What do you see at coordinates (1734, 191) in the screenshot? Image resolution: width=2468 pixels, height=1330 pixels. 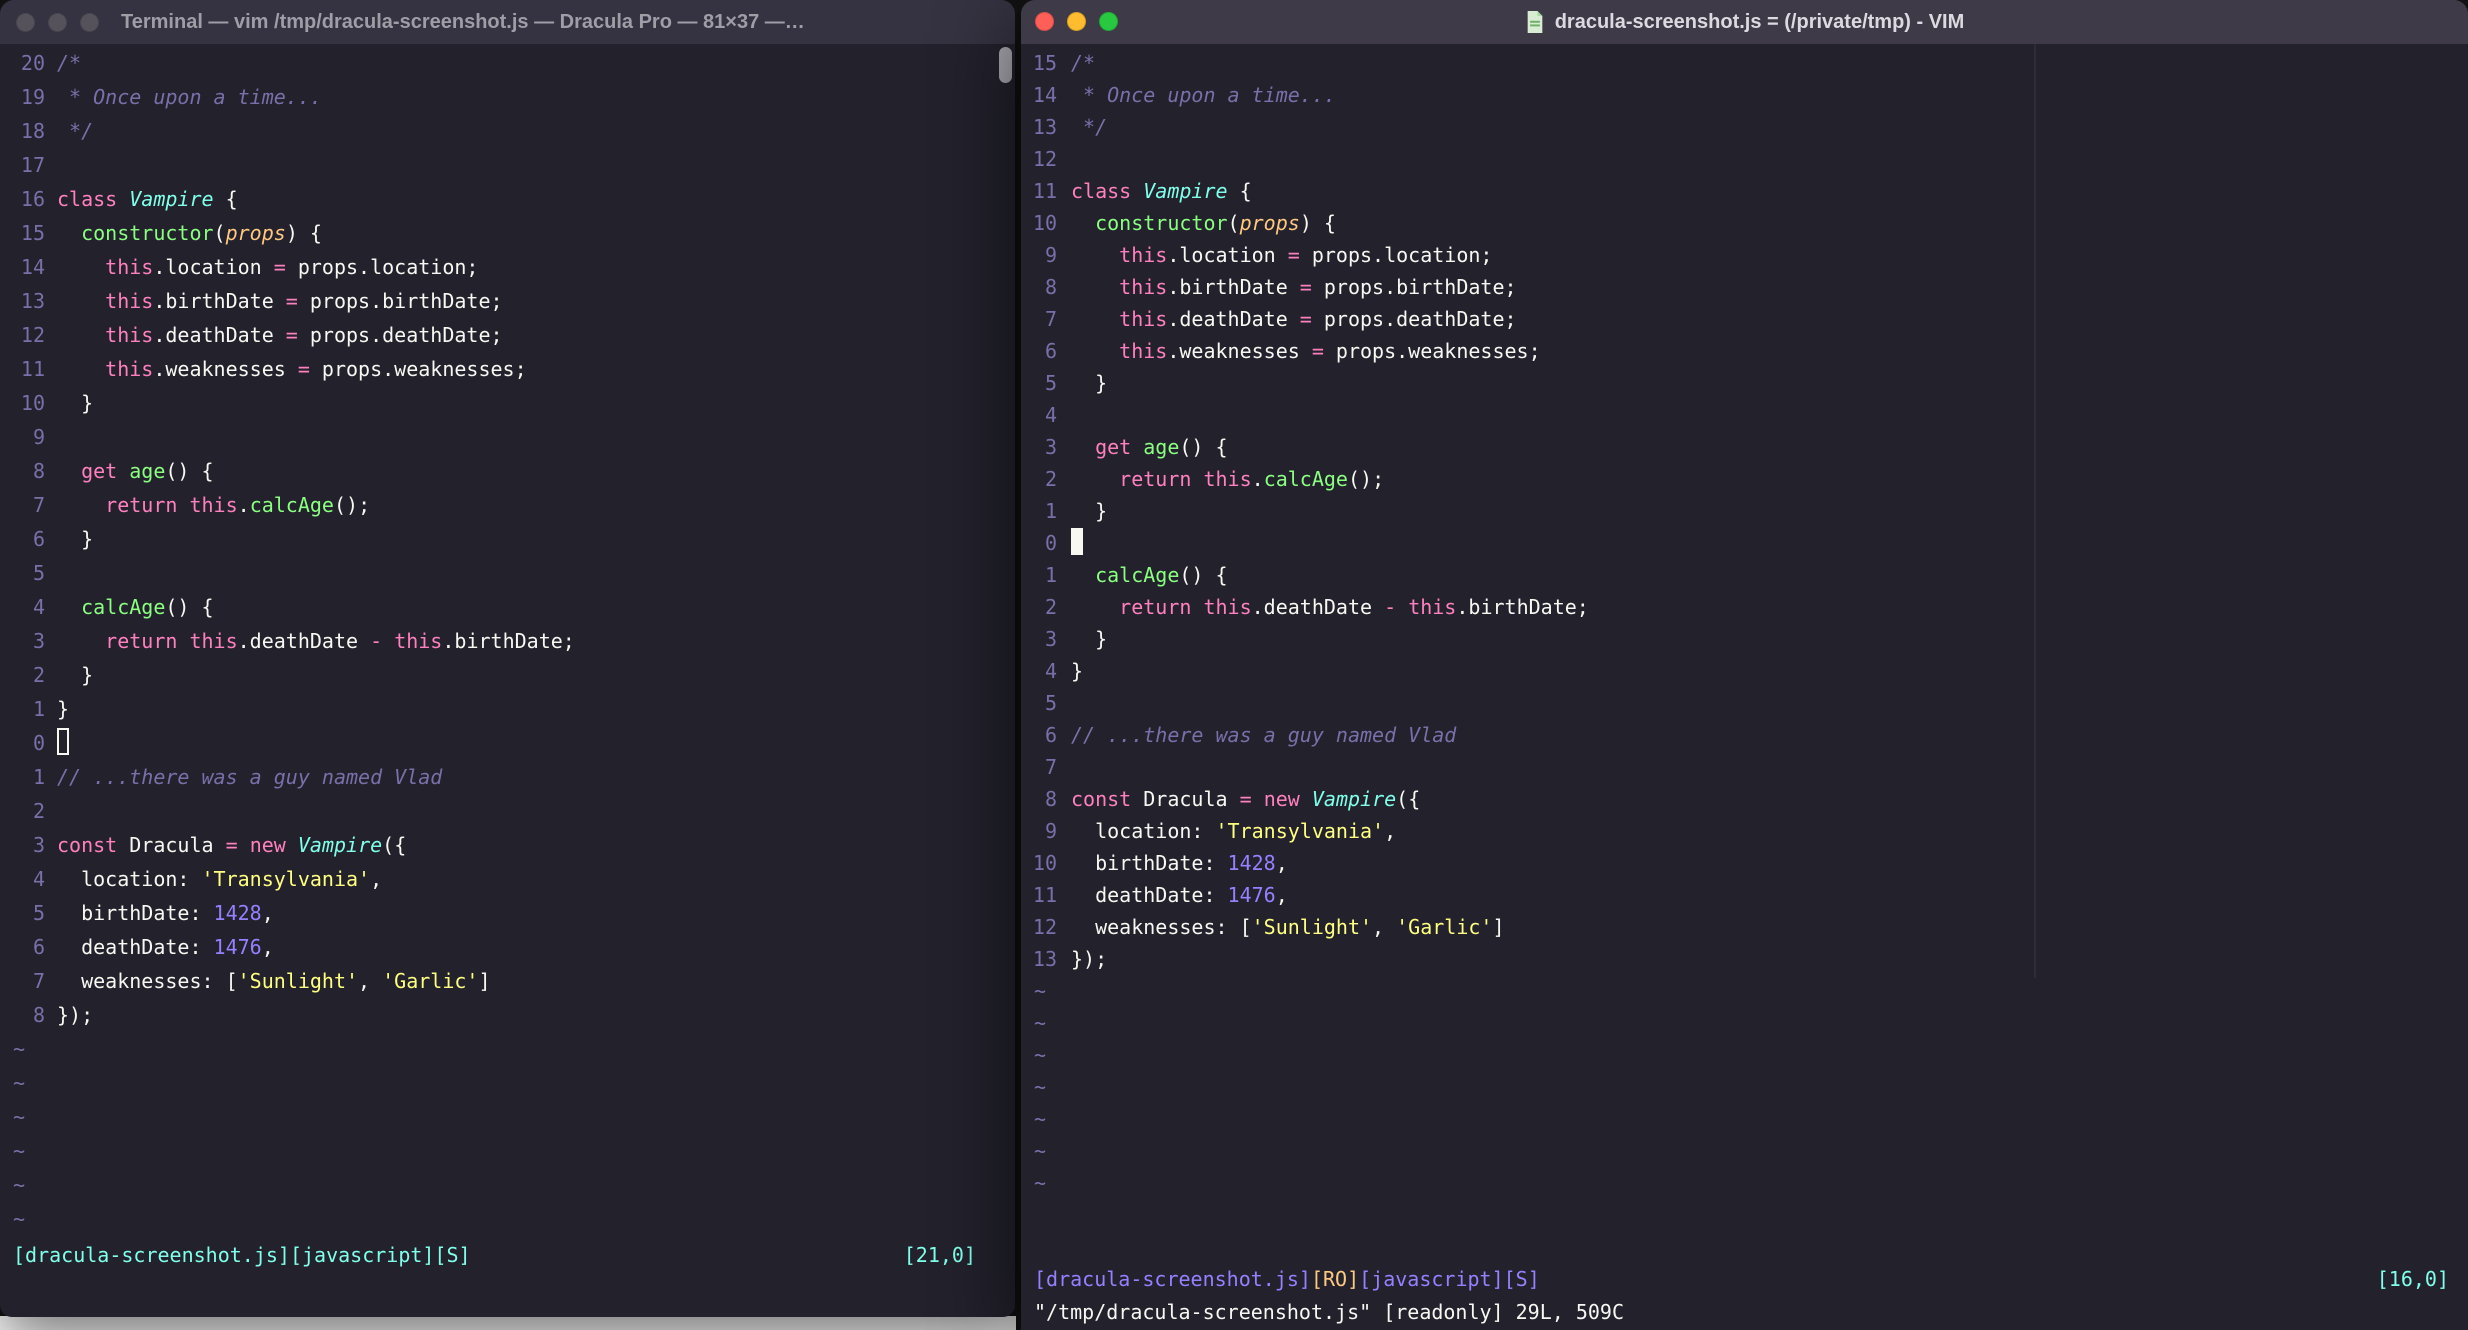 I see `code-line: 11 class Vampire {` at bounding box center [1734, 191].